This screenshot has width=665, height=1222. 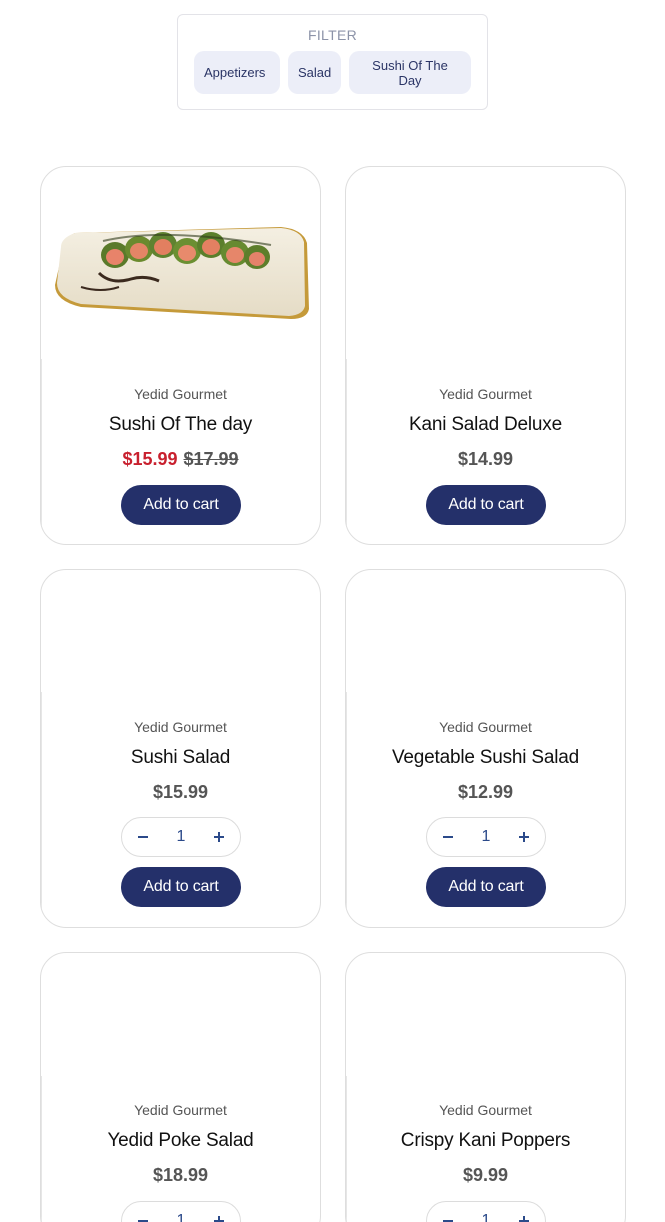 What do you see at coordinates (314, 72) in the screenshot?
I see `filter-chip-salad: Salad` at bounding box center [314, 72].